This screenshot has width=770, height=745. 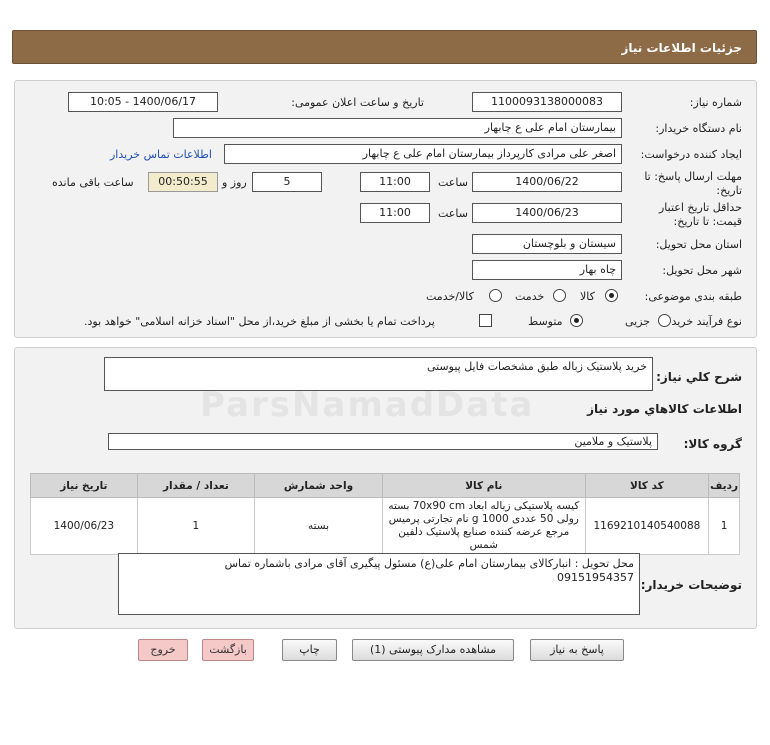 I want to click on purchase-option-minor: جزیی, so click(x=638, y=321).